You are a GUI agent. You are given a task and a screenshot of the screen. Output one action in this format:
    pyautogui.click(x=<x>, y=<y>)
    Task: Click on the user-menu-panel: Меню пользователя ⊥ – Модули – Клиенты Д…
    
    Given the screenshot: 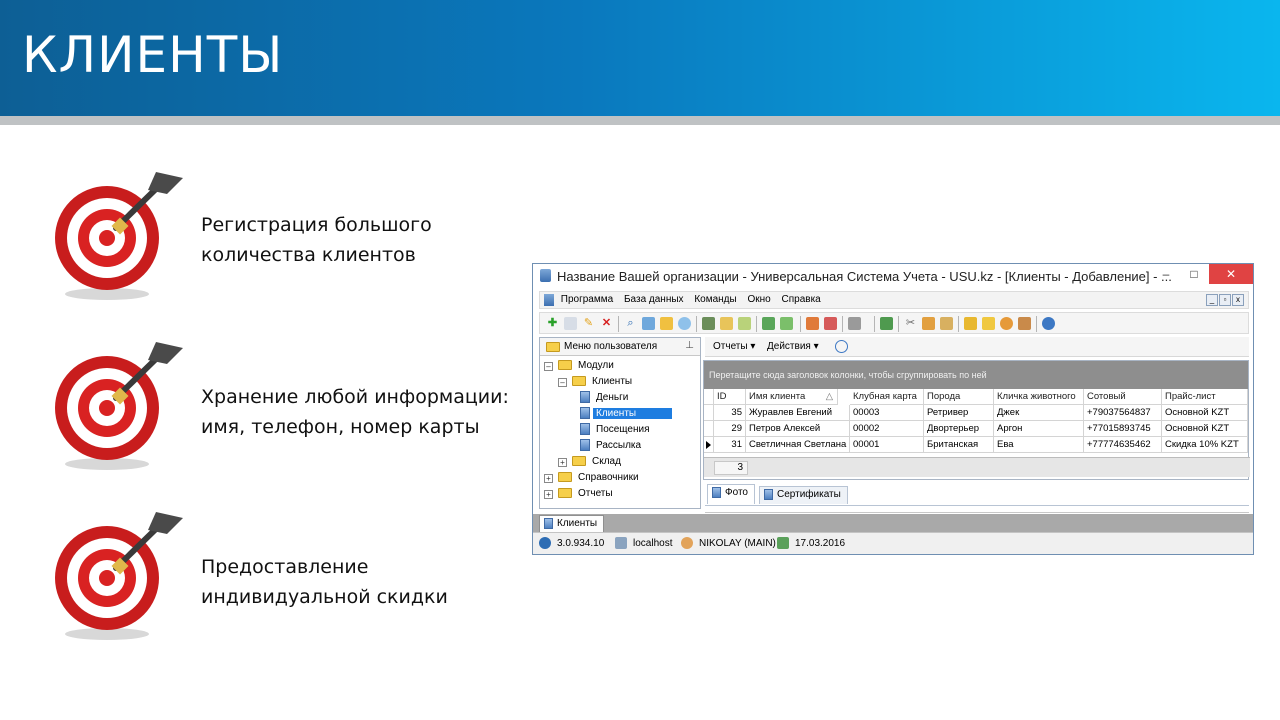 What is the action you would take?
    pyautogui.click(x=620, y=423)
    